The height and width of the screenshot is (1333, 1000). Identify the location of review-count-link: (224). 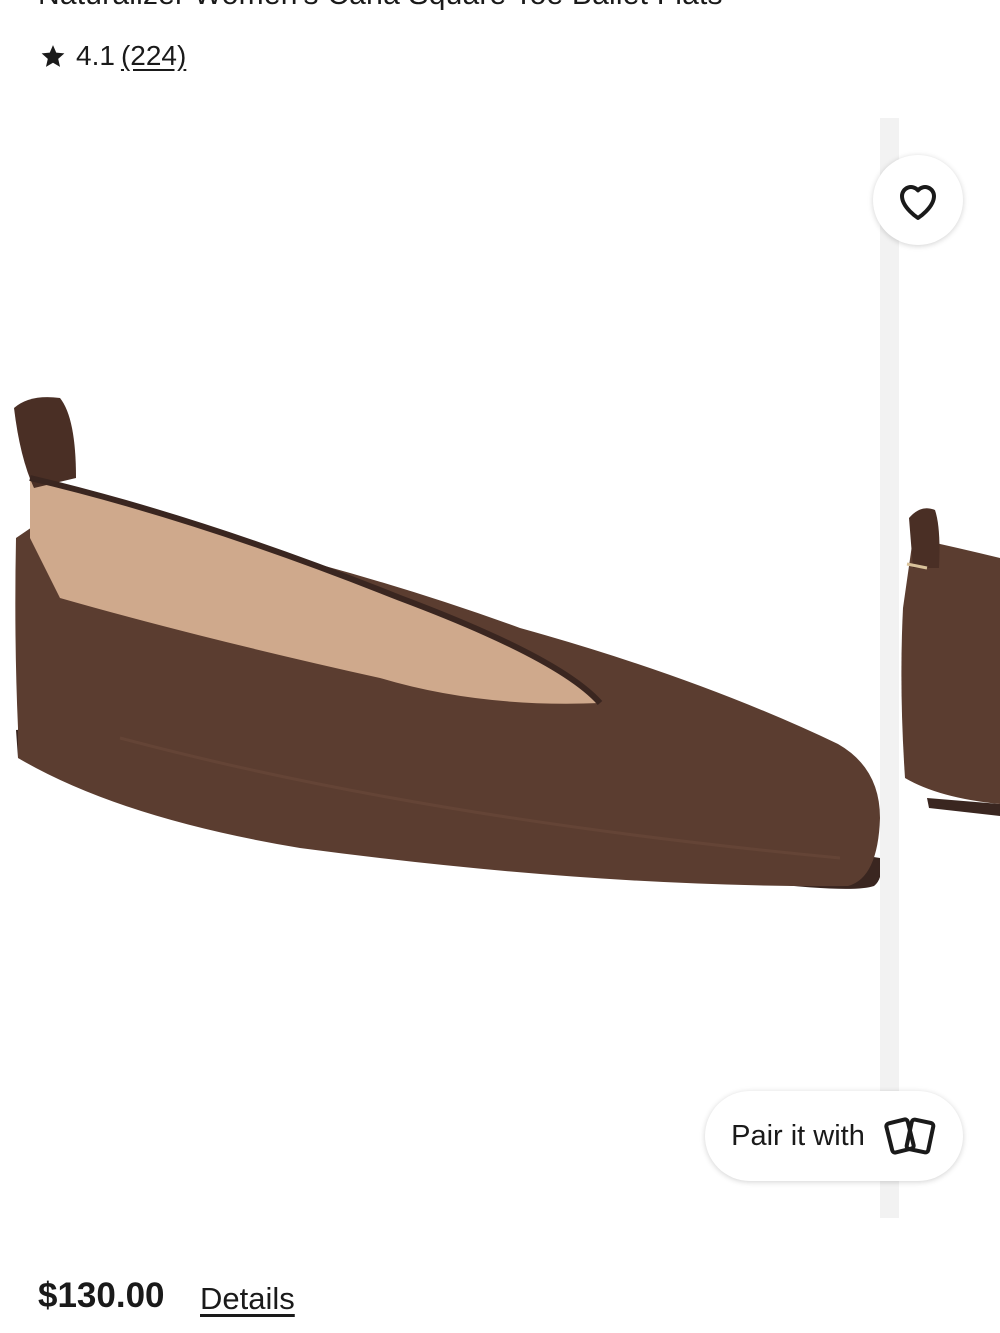
(153, 56).